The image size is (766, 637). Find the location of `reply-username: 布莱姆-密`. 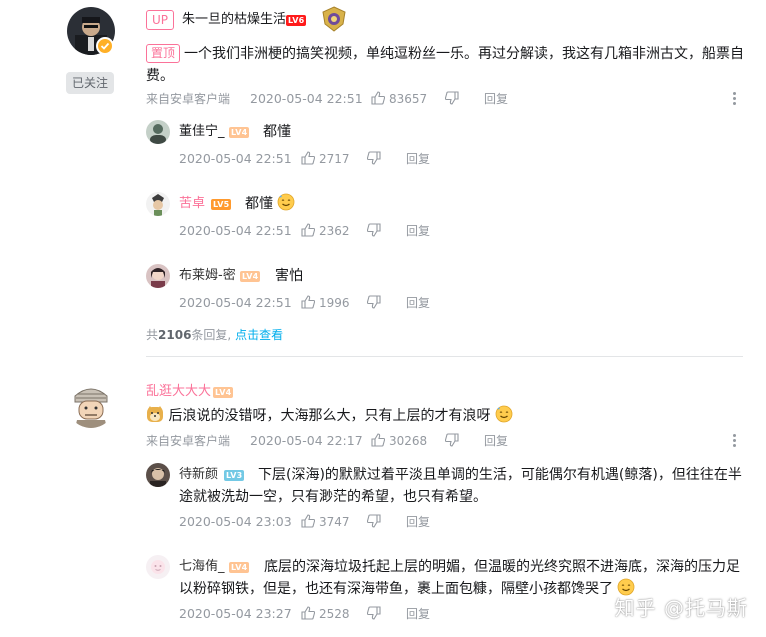

reply-username: 布莱姆-密 is located at coordinates (207, 276).